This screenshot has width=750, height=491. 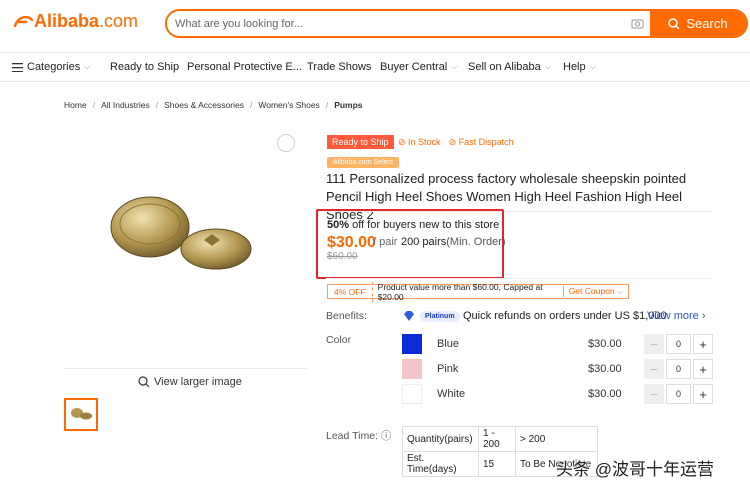 What do you see at coordinates (440, 316) in the screenshot?
I see `platinum-label: Platinum` at bounding box center [440, 316].